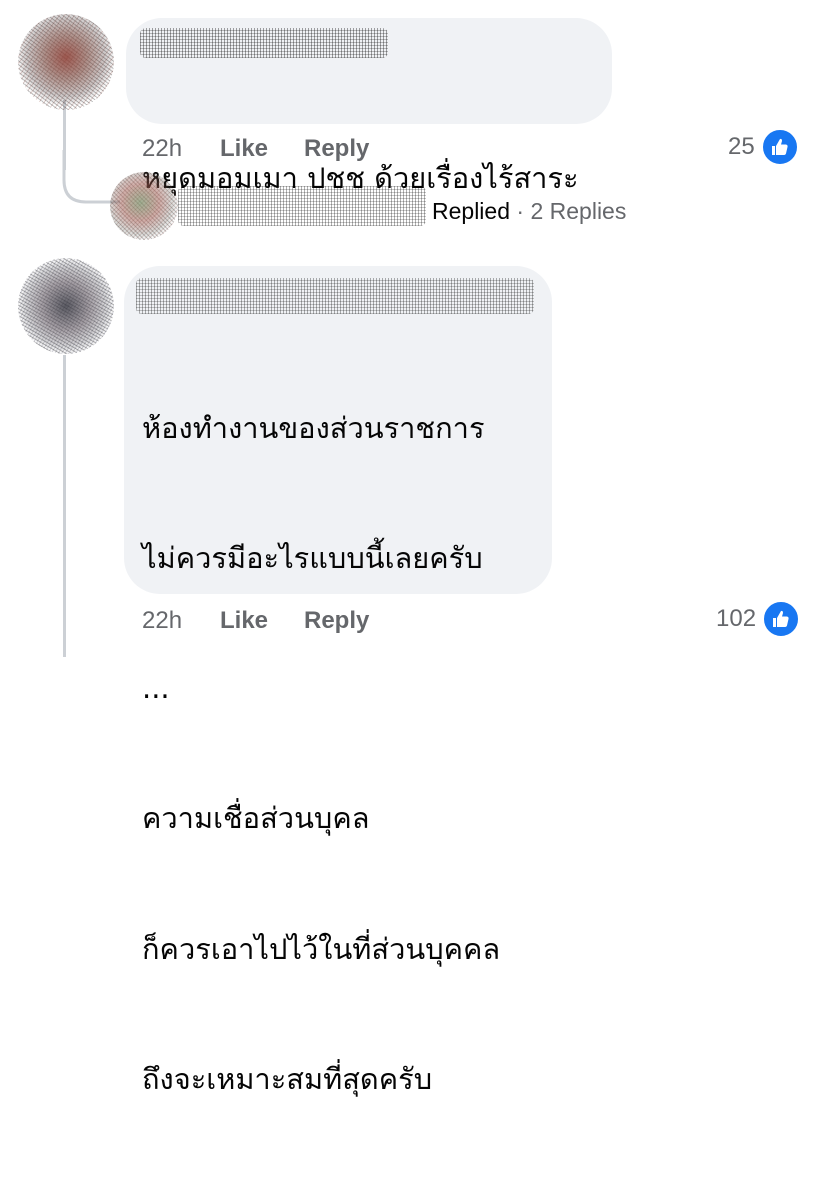 This screenshot has width=828, height=1188. I want to click on replier-name-redacted, so click(302, 206).